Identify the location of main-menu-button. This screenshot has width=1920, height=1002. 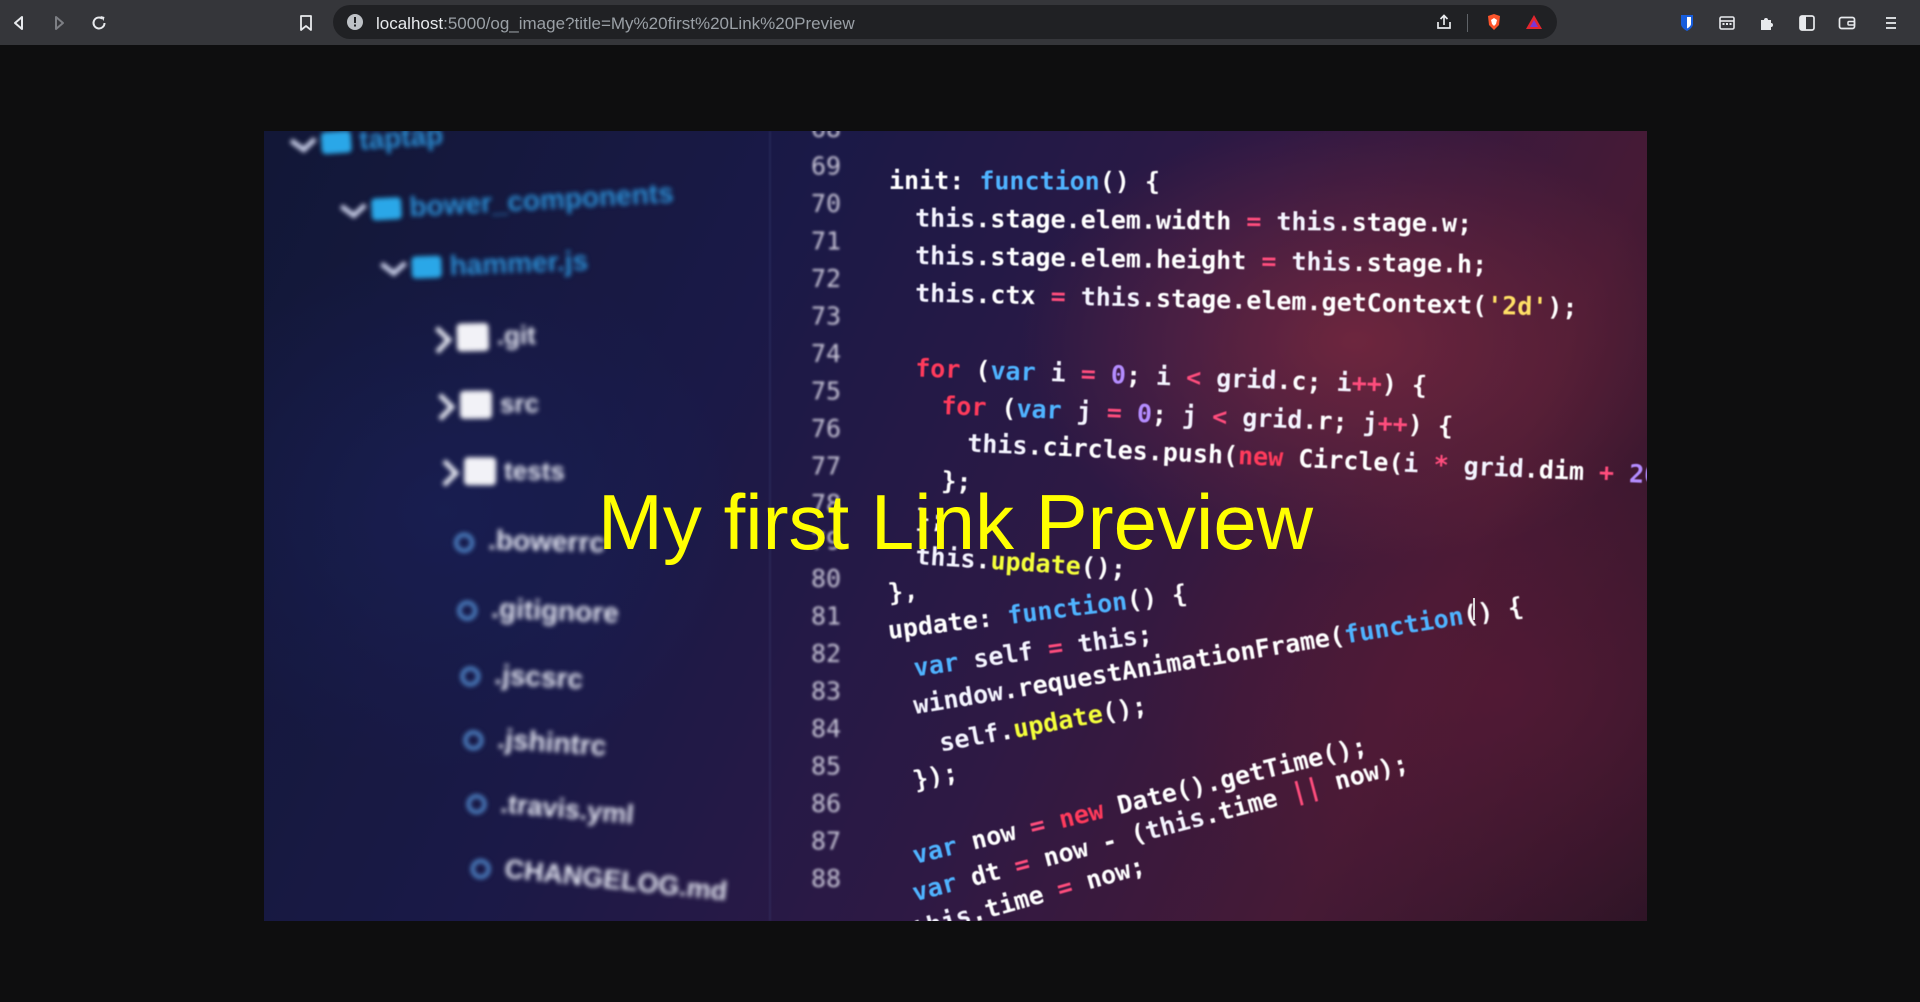
(1891, 23).